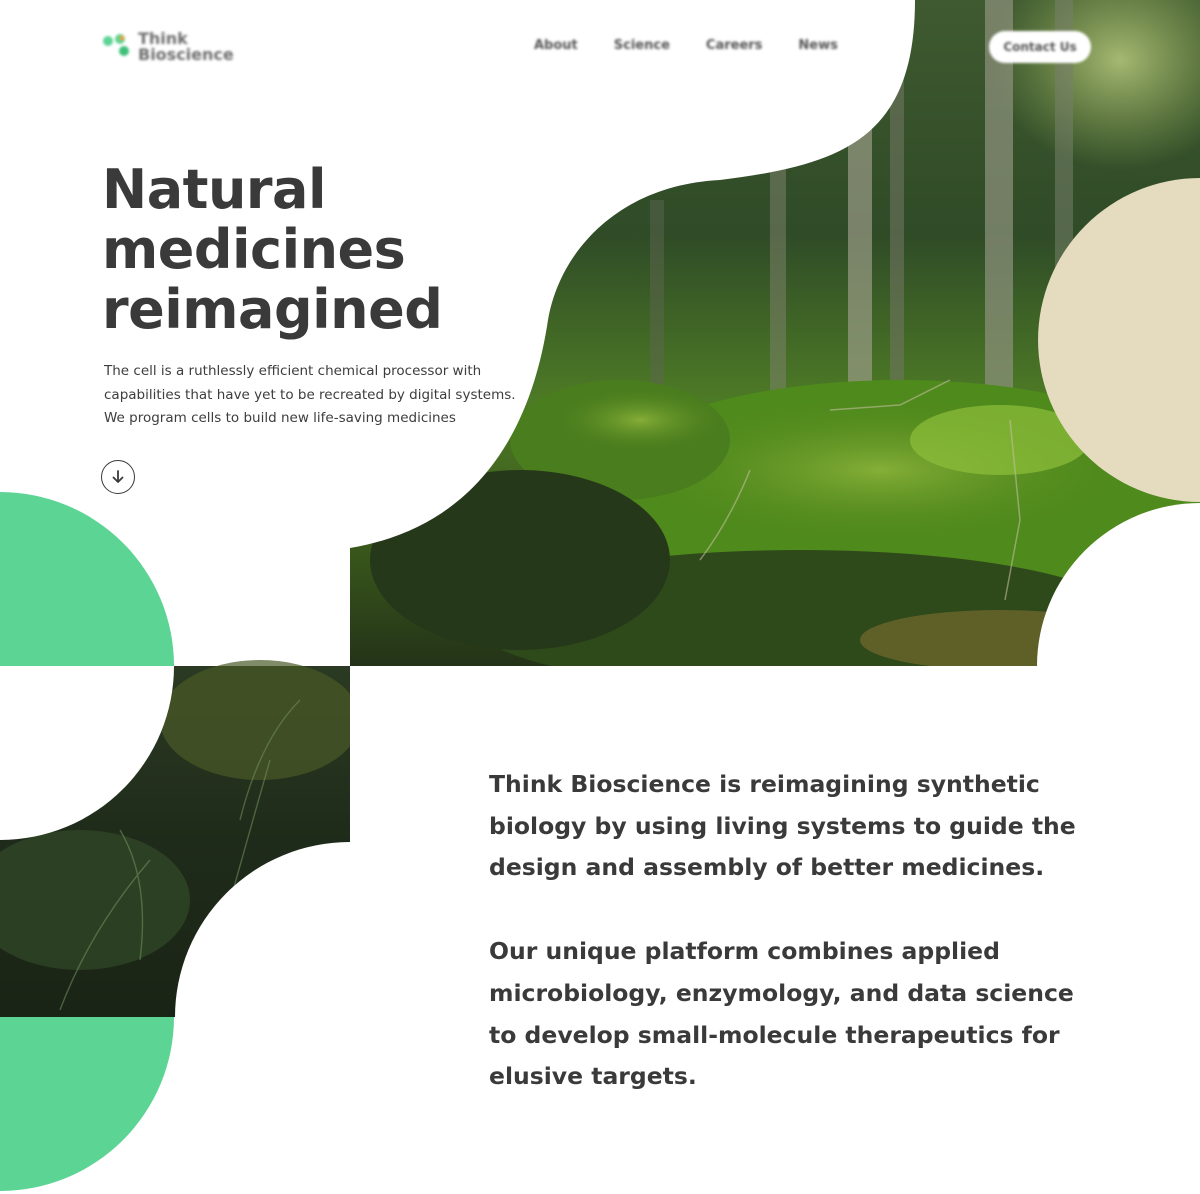 This screenshot has width=1200, height=1194. I want to click on brand-name-line2: Bioscience, so click(186, 54).